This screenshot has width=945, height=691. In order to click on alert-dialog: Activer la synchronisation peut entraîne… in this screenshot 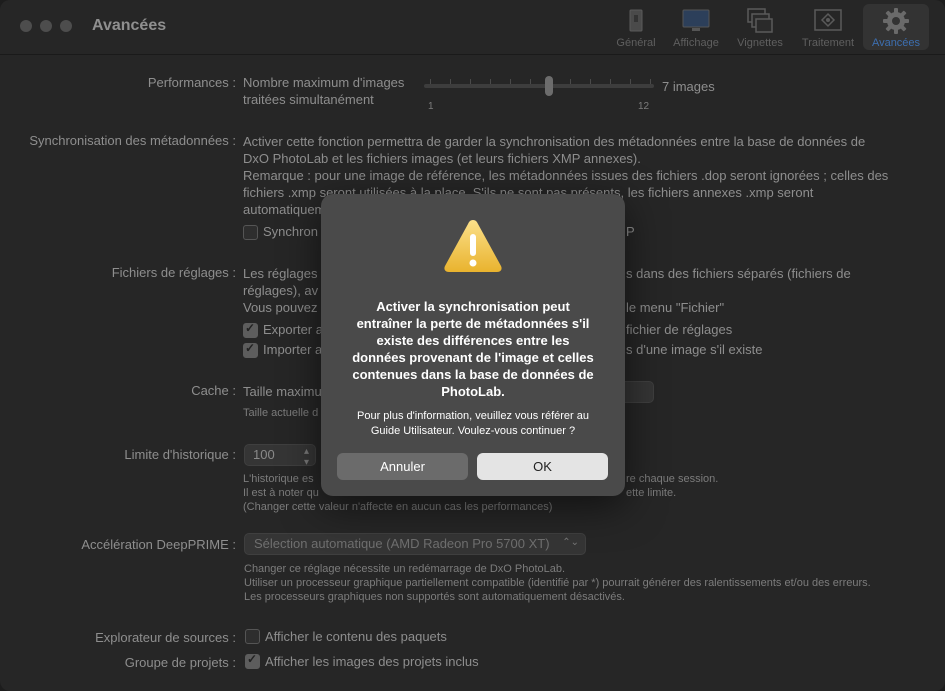, I will do `click(473, 345)`.